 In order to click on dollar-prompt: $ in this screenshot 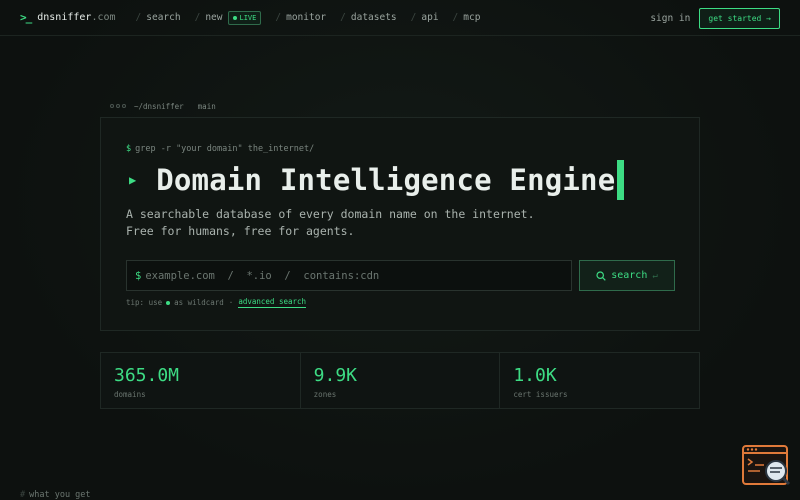, I will do `click(129, 149)`.